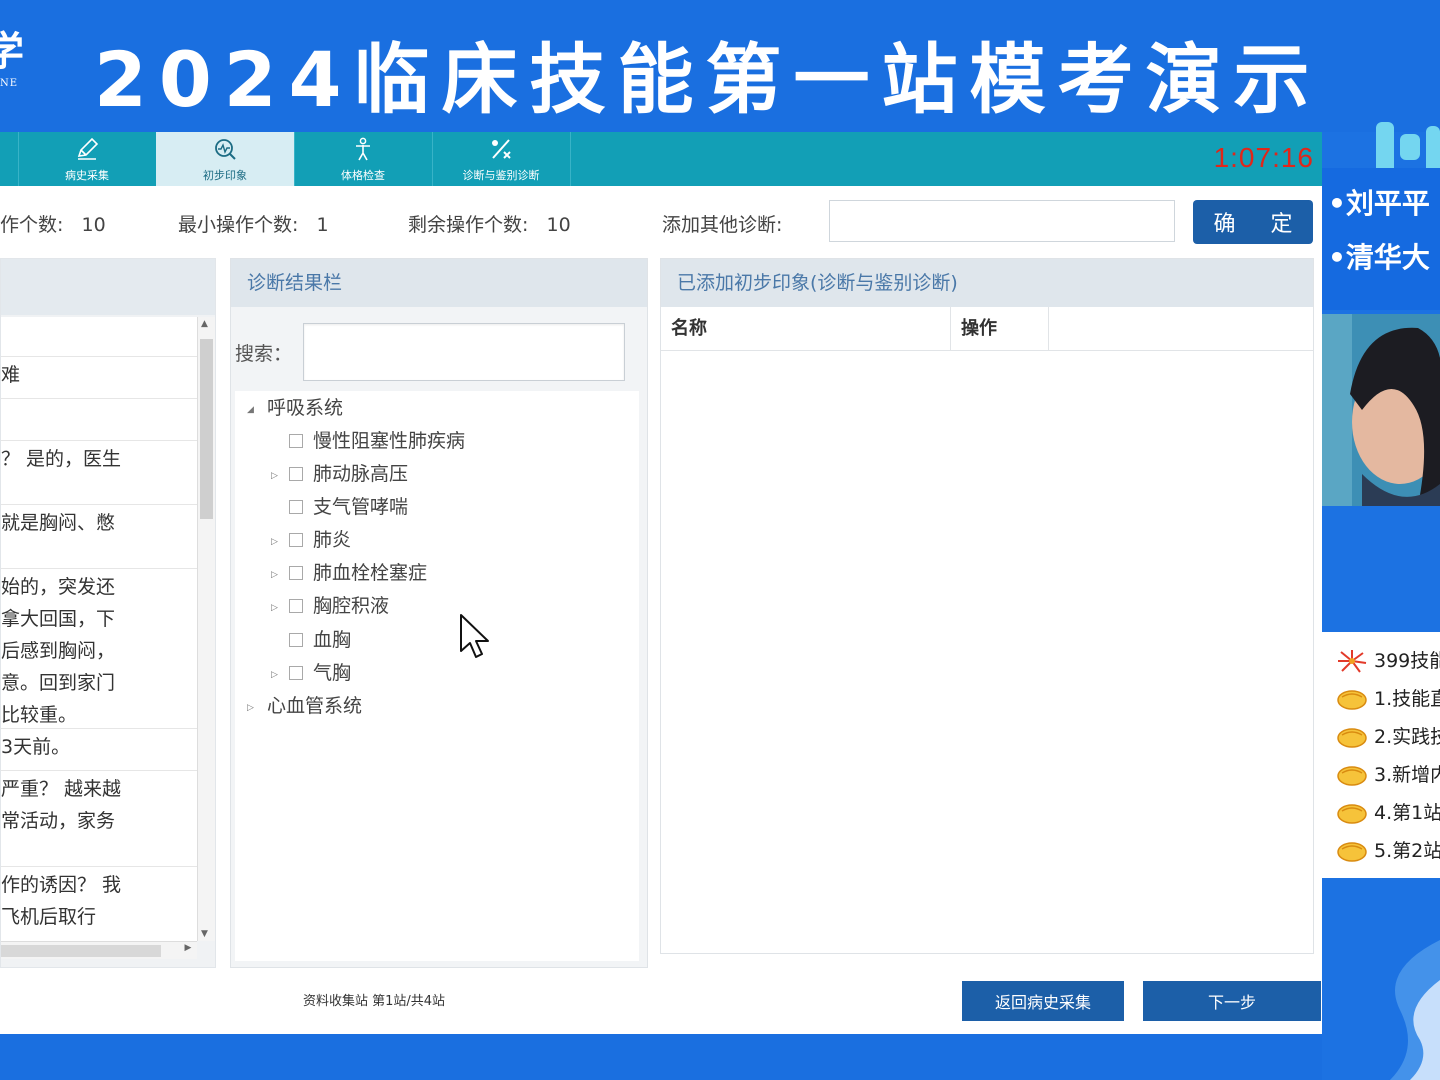 The image size is (1440, 1080). Describe the element at coordinates (1379, 257) in the screenshot. I see `presenter-affiliation: •清华大` at that location.